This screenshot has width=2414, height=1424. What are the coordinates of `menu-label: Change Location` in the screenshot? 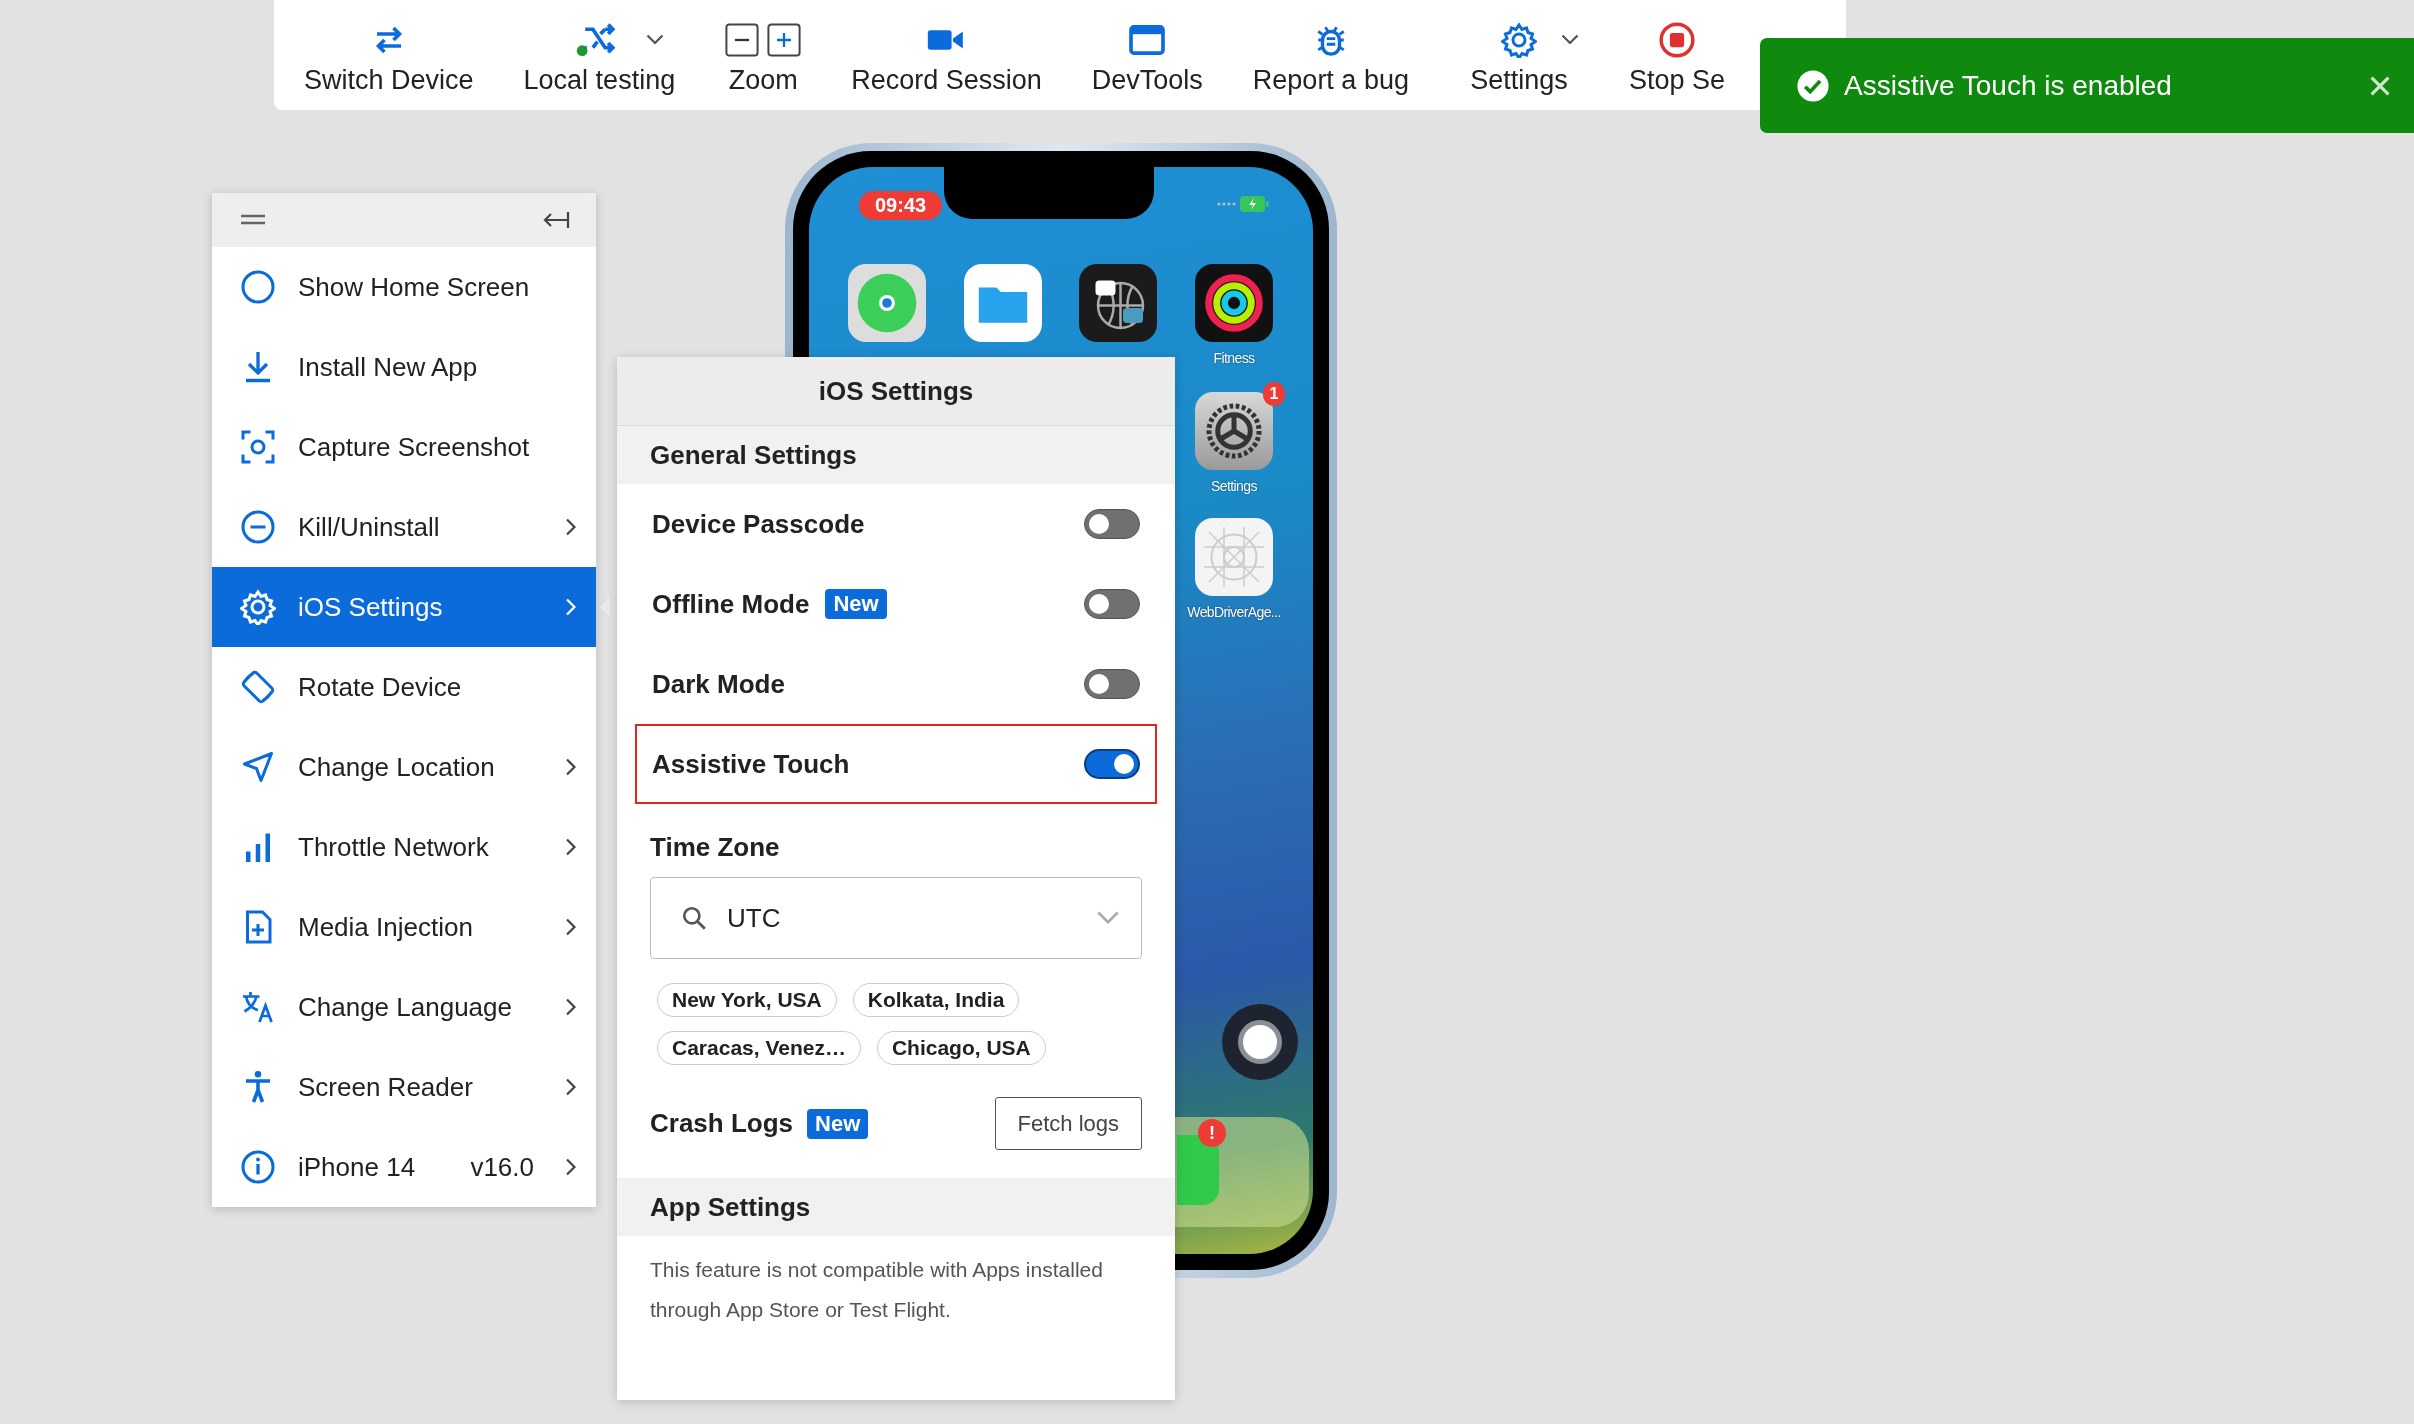 It's located at (397, 767).